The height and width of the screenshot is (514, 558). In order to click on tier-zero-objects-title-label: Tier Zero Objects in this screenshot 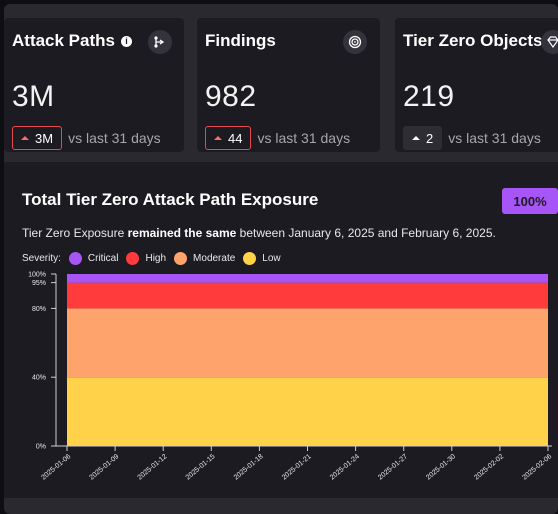, I will do `click(473, 40)`.